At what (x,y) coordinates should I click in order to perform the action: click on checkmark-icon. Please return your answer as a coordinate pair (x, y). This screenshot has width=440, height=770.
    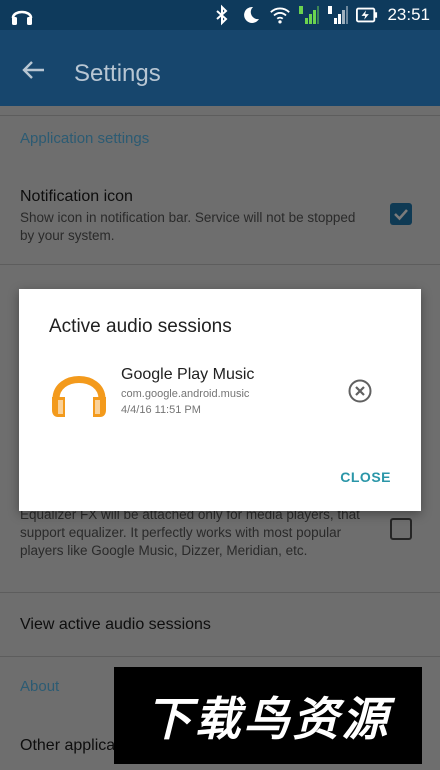
    Looking at the image, I should click on (401, 215).